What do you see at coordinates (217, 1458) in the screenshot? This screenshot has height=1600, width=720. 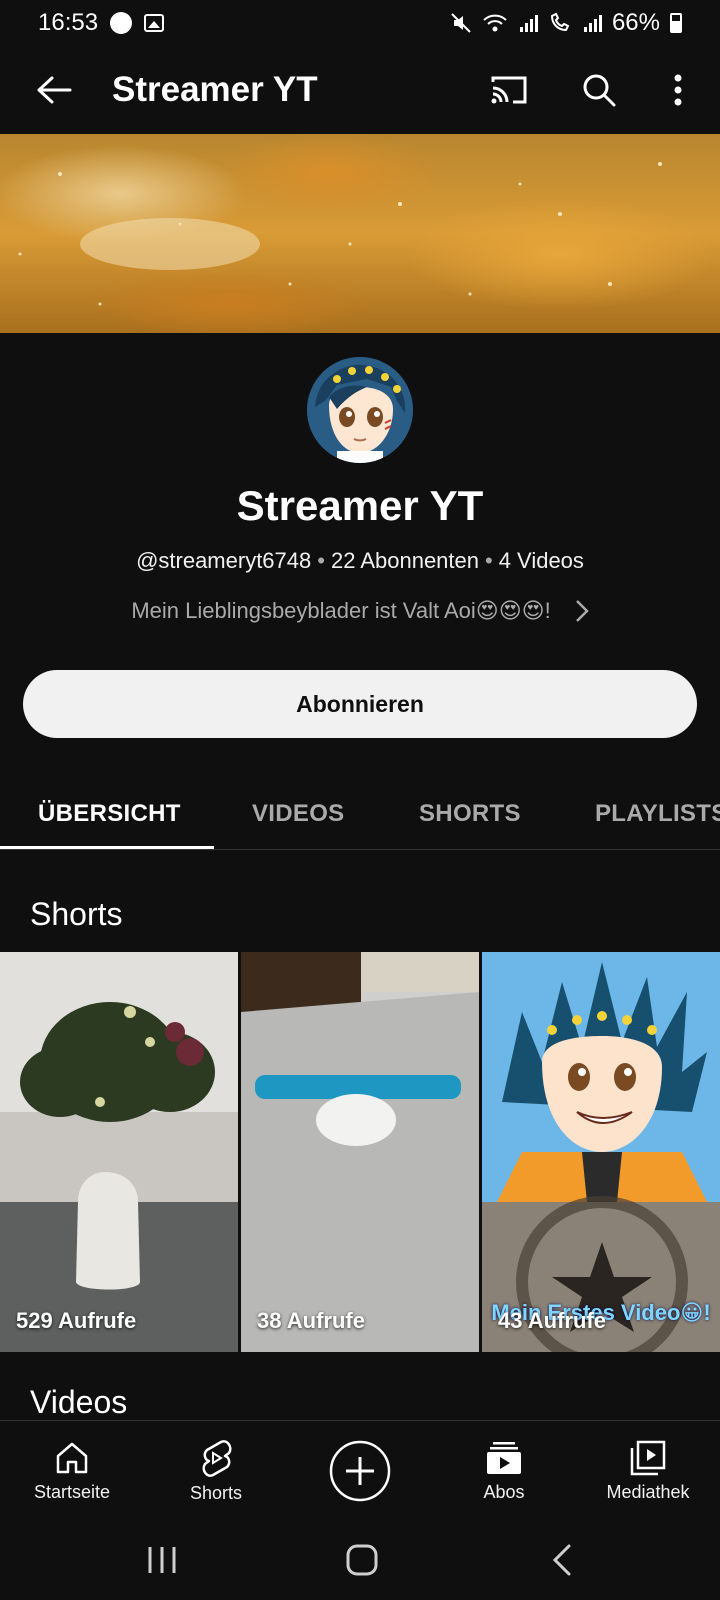 I see `shorts-icon` at bounding box center [217, 1458].